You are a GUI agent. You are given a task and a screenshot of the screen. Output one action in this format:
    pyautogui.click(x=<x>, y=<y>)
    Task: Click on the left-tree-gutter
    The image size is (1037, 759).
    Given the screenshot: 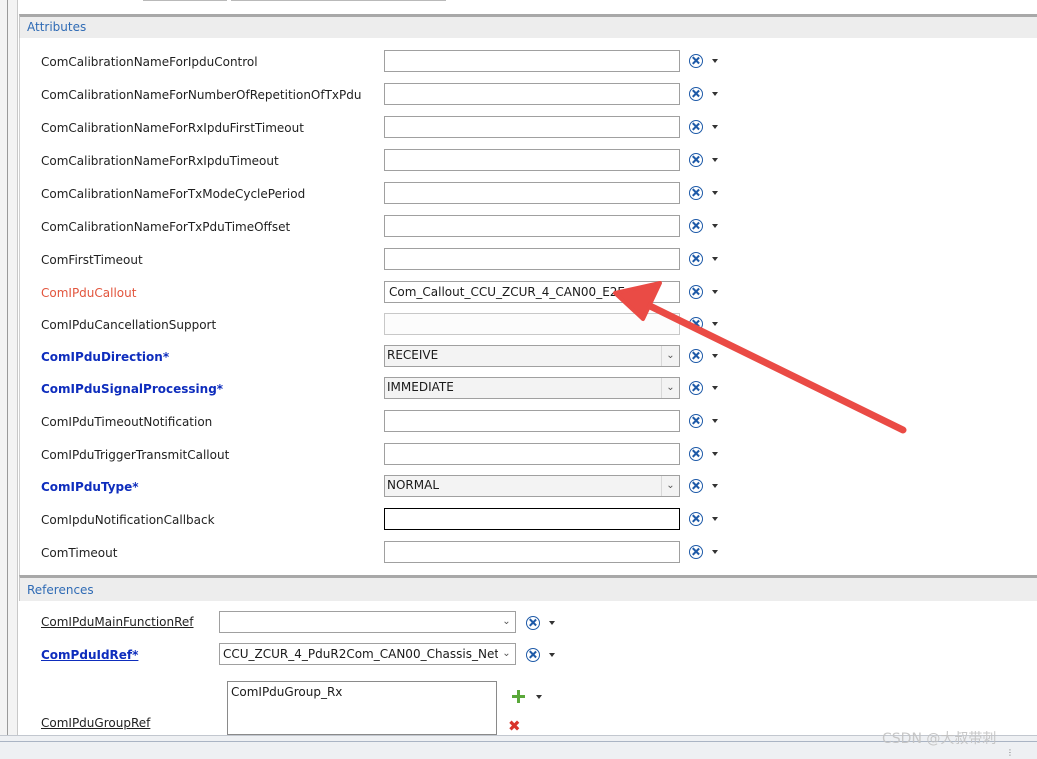 What is the action you would take?
    pyautogui.click(x=9, y=367)
    